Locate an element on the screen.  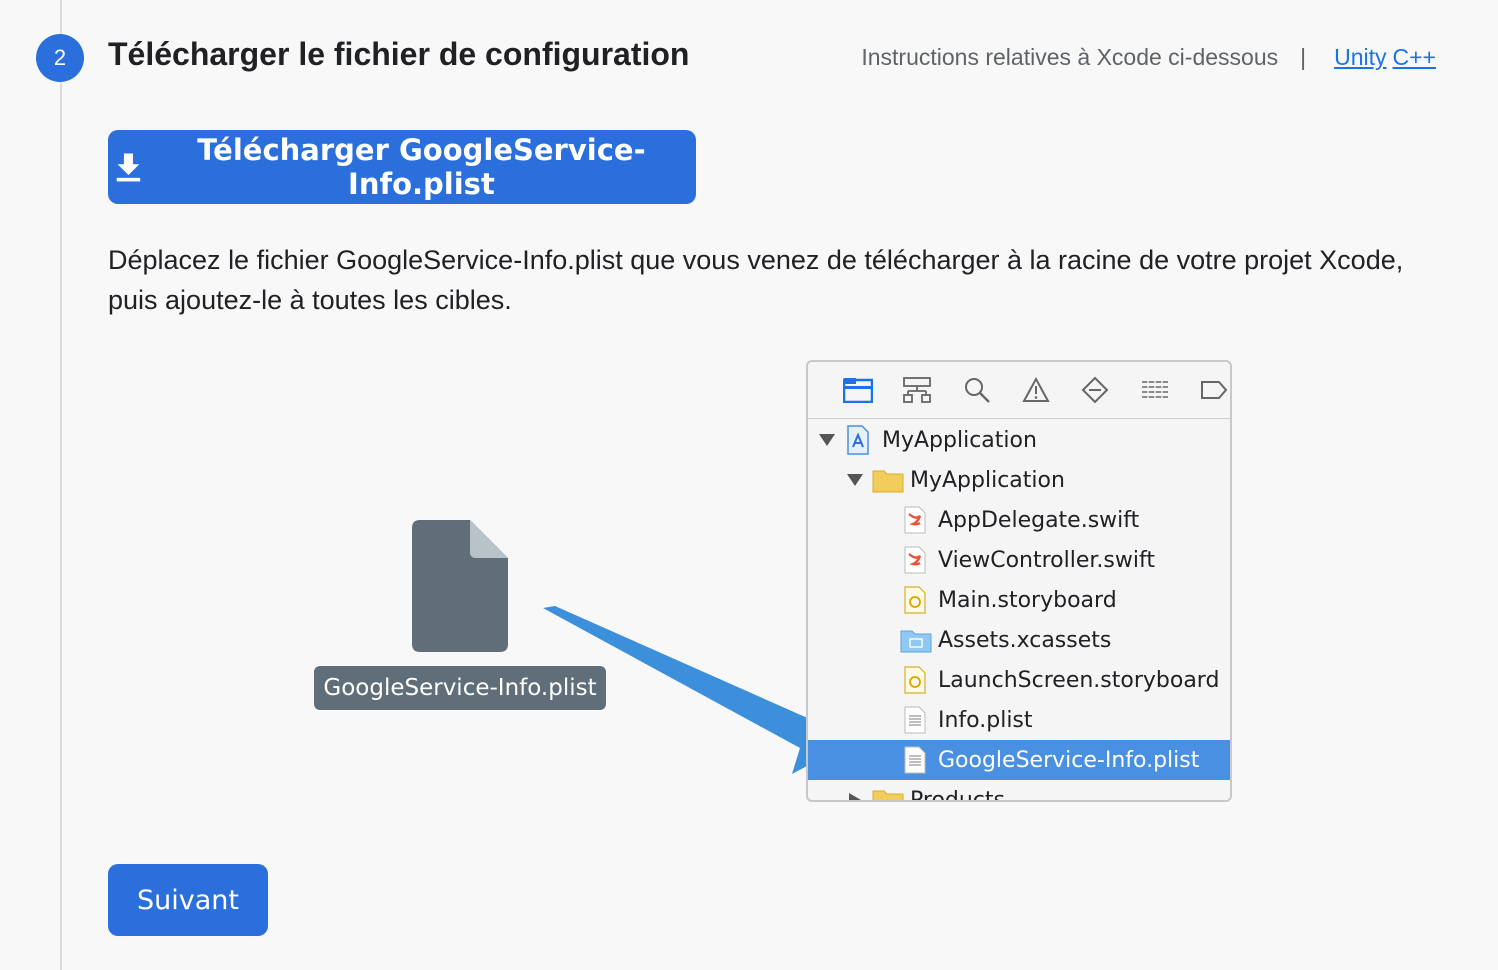
search-icon is located at coordinates (976, 390).